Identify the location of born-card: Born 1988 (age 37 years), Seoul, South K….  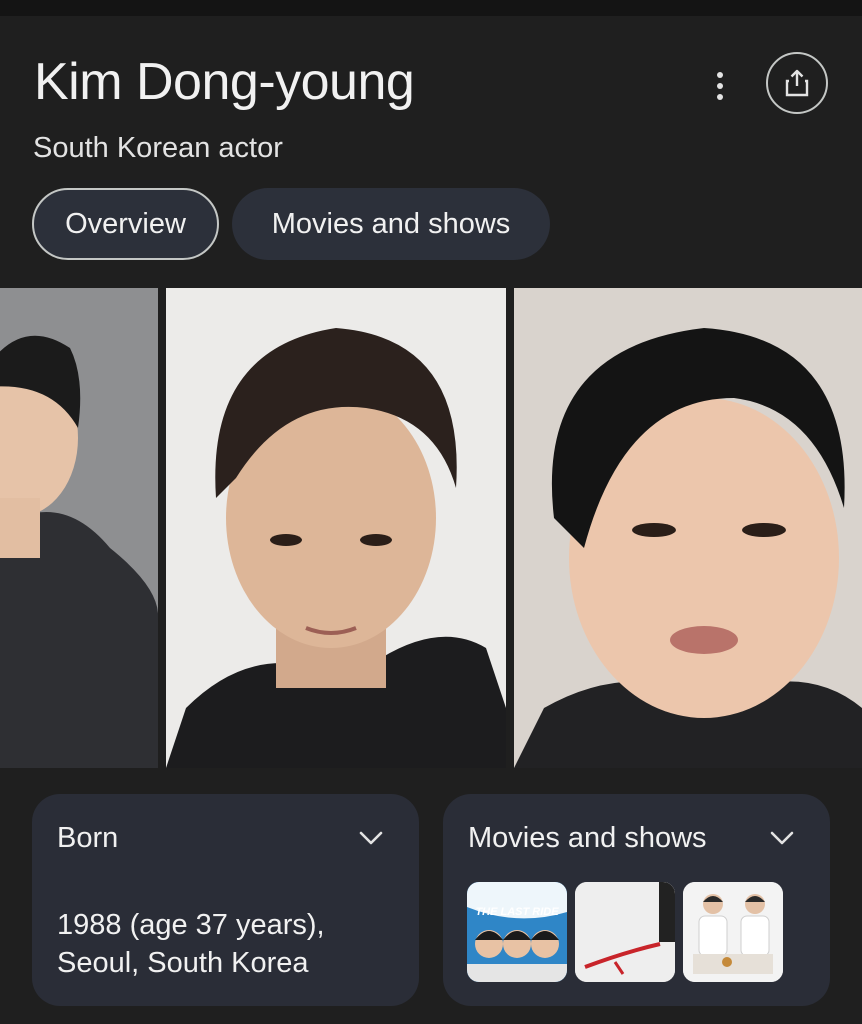
(225, 900).